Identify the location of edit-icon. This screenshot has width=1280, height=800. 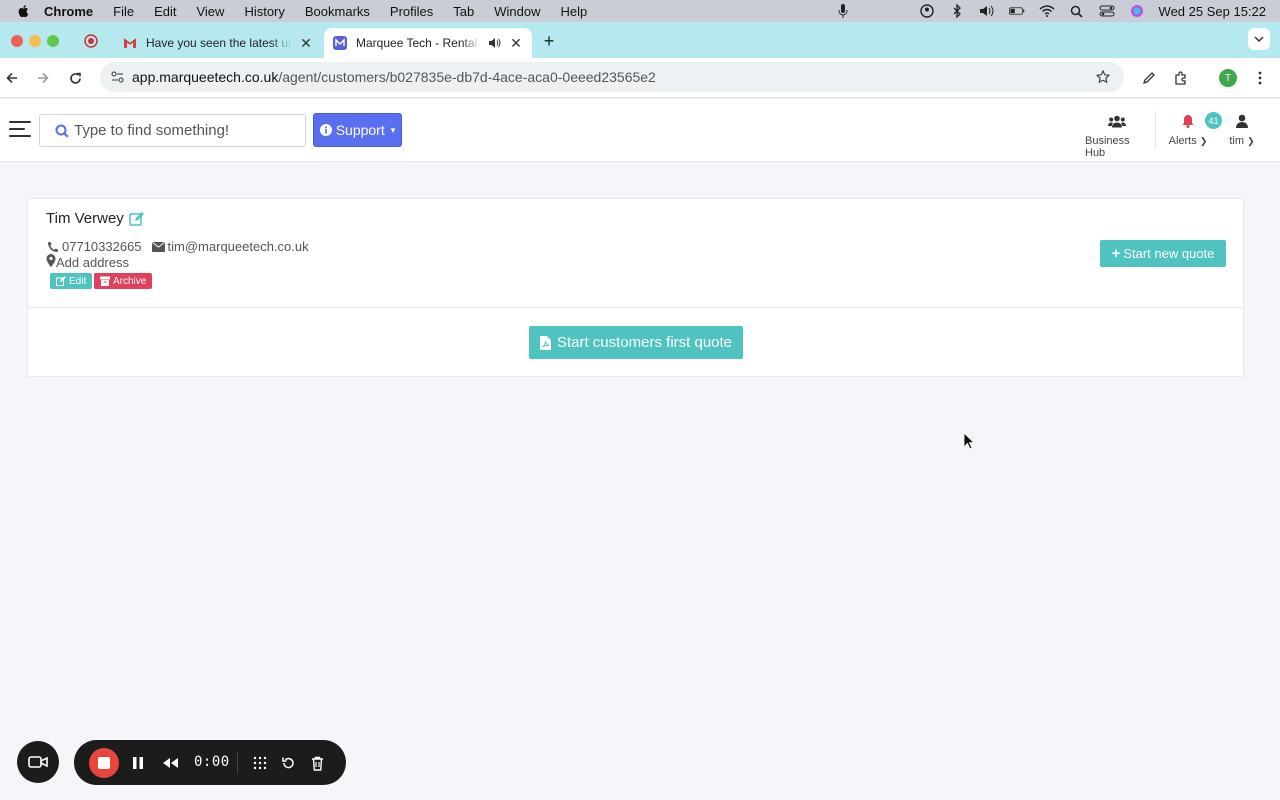
(61, 281).